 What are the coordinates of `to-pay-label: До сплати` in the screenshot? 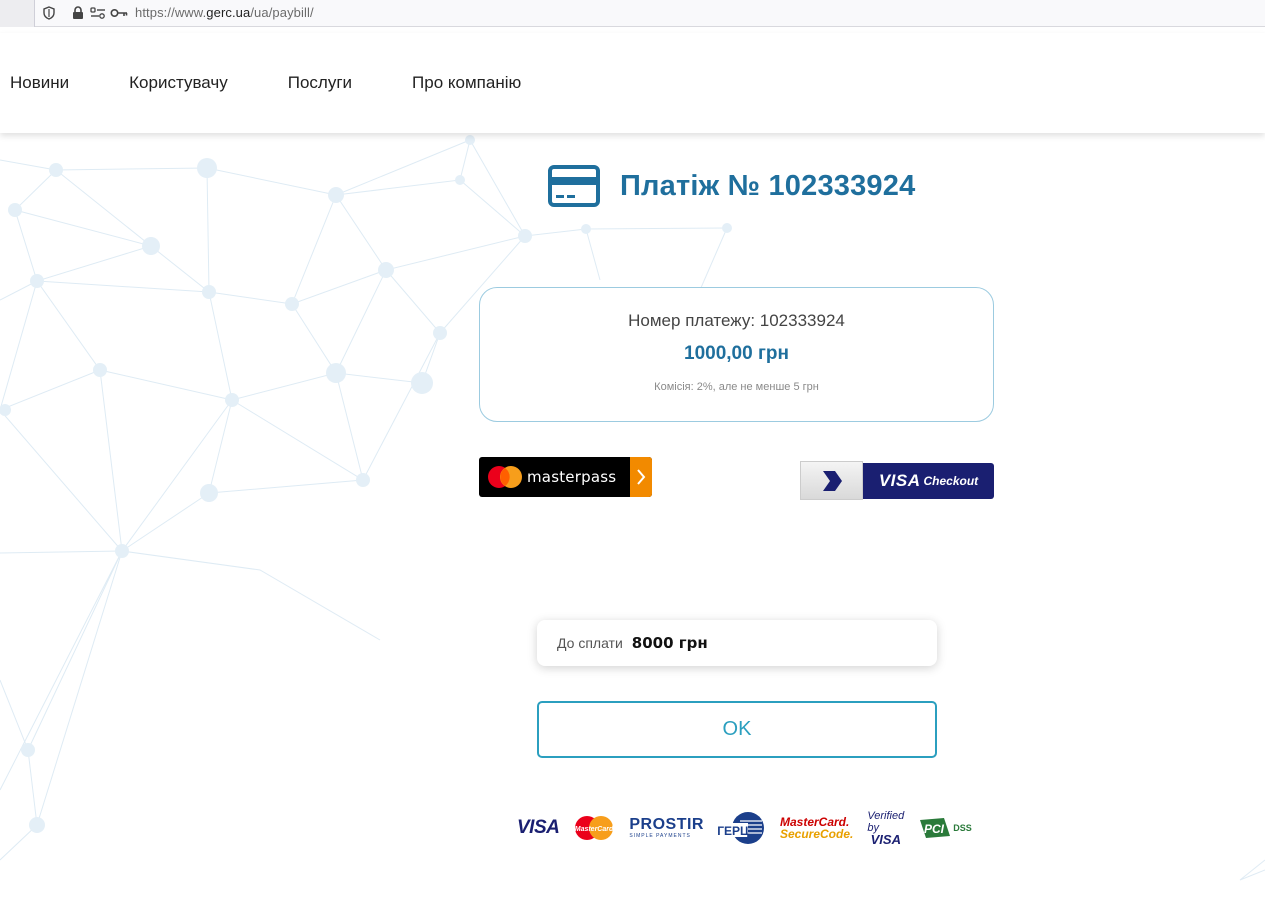 It's located at (590, 643).